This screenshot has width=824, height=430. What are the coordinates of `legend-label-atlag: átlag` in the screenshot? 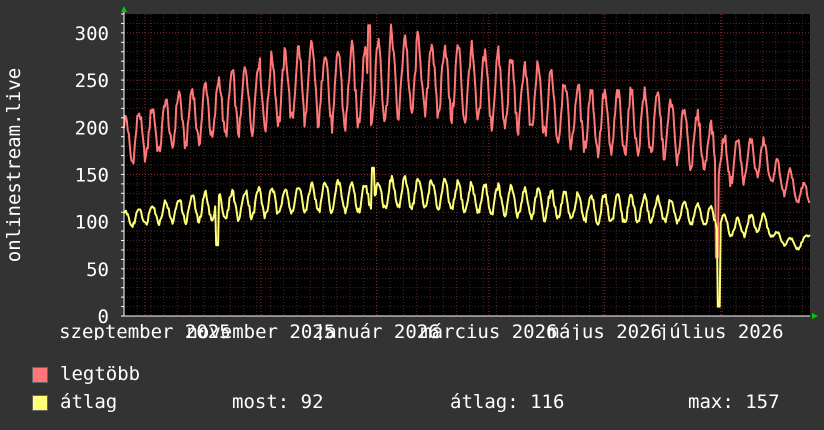 It's located at (89, 402).